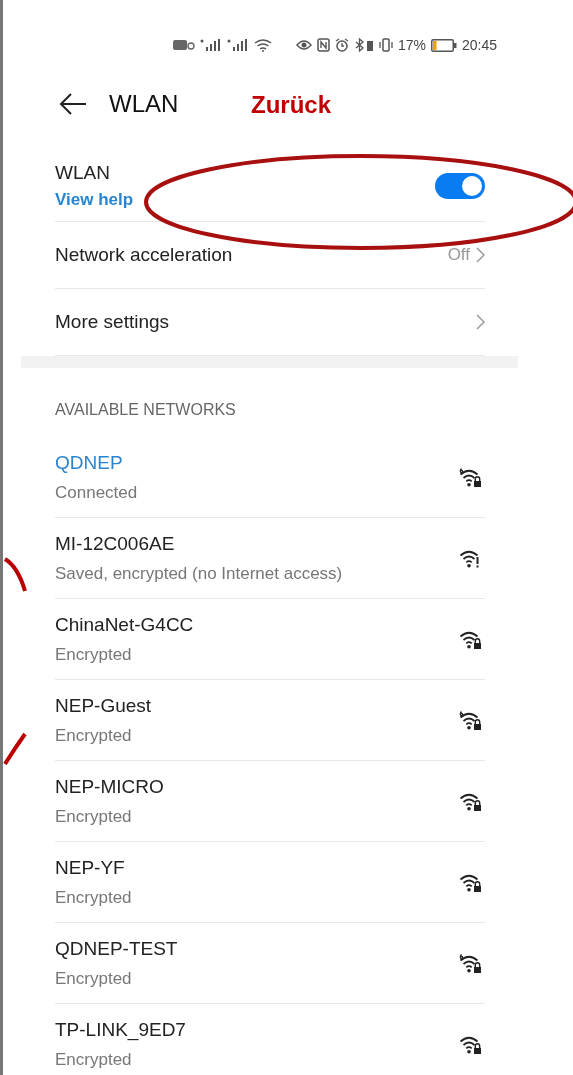 This screenshot has width=573, height=1075. I want to click on hd-icon, so click(183, 45).